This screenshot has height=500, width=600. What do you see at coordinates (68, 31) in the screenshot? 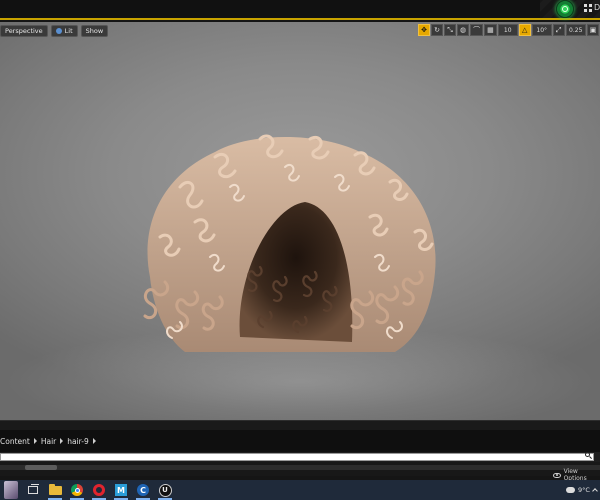
I see `lit-label: Lit` at bounding box center [68, 31].